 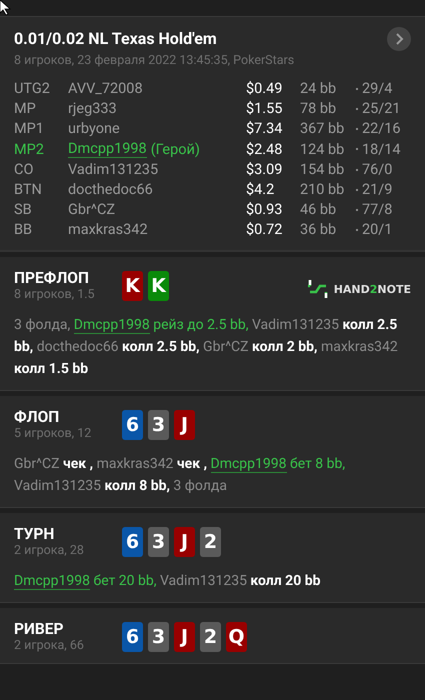 What do you see at coordinates (378, 88) in the screenshot?
I see `player-stats: 29/4` at bounding box center [378, 88].